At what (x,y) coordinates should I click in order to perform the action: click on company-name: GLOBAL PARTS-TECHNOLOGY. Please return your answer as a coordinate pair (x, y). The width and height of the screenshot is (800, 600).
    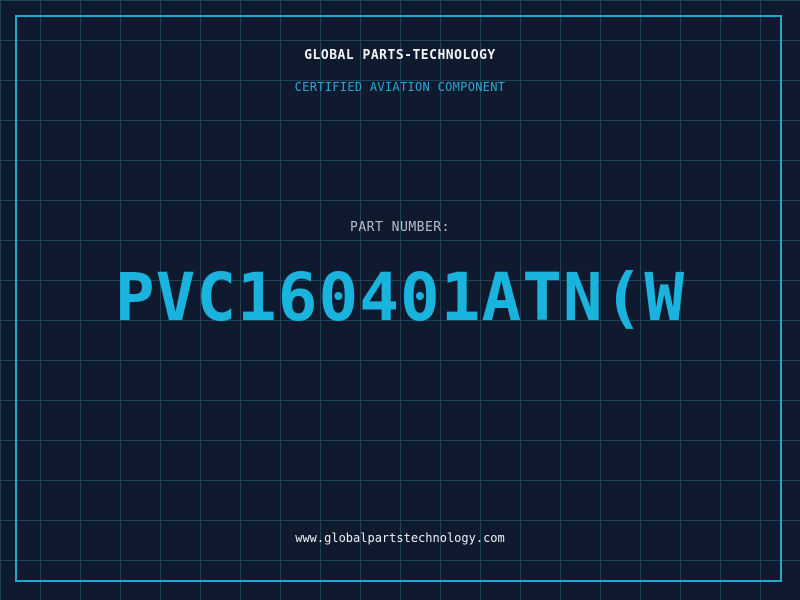
    Looking at the image, I should click on (400, 55).